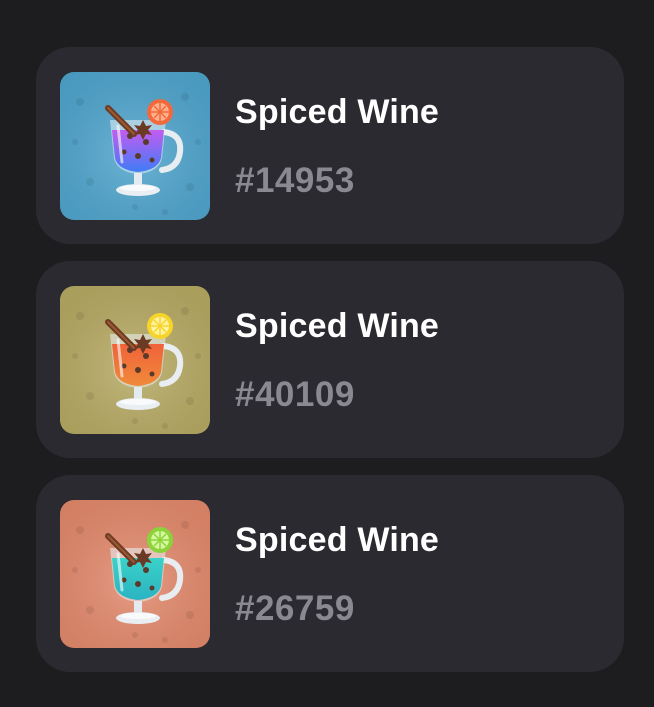 This screenshot has width=654, height=707. I want to click on item-number: #40109, so click(295, 394).